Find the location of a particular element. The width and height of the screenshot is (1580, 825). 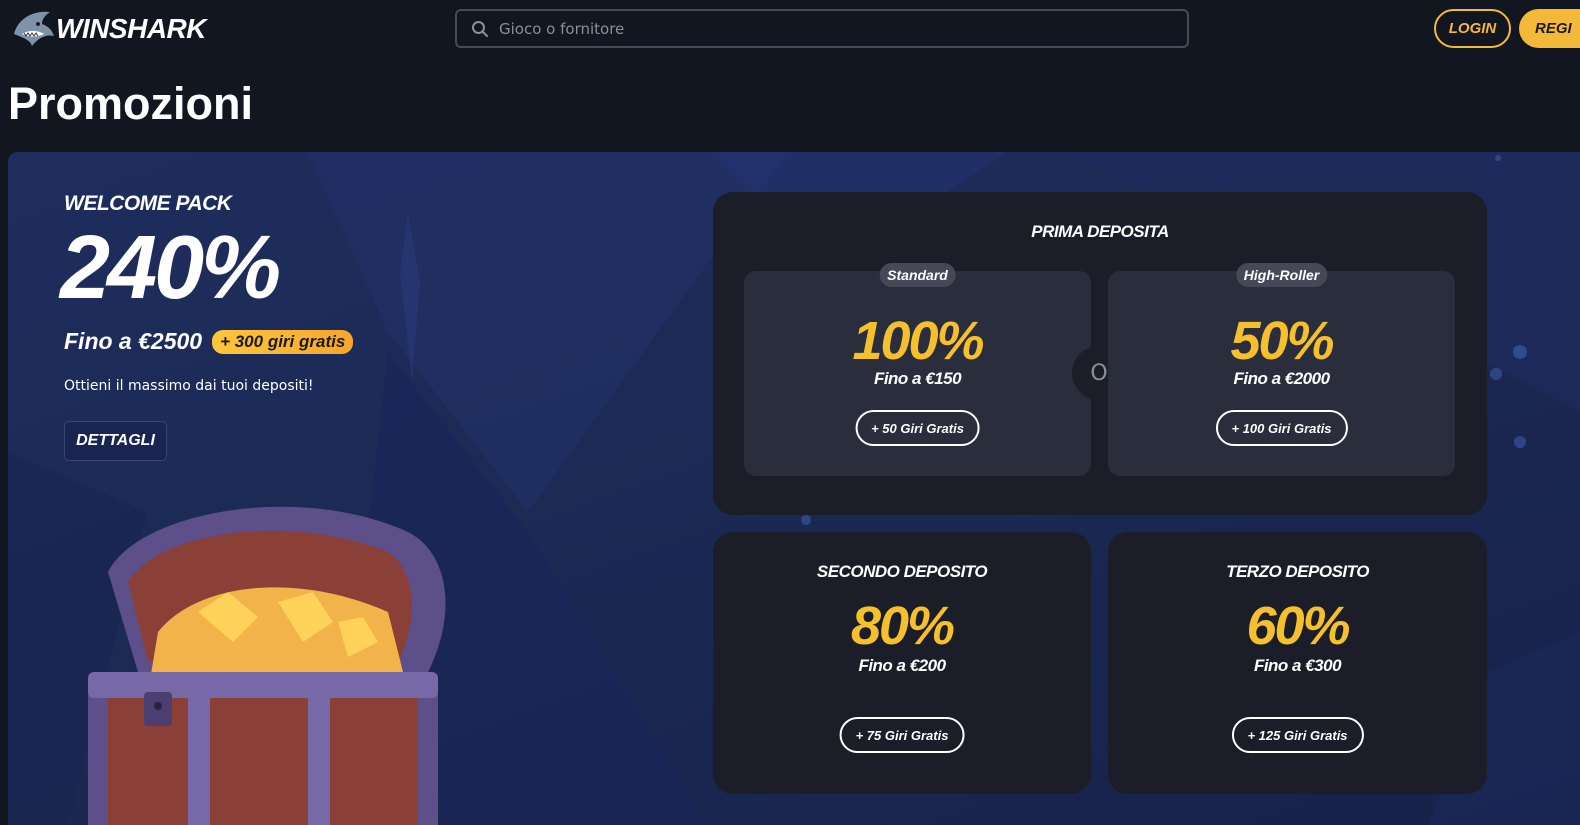

high-roller-spins-button: + 100 Giri Gratis is located at coordinates (1281, 428).